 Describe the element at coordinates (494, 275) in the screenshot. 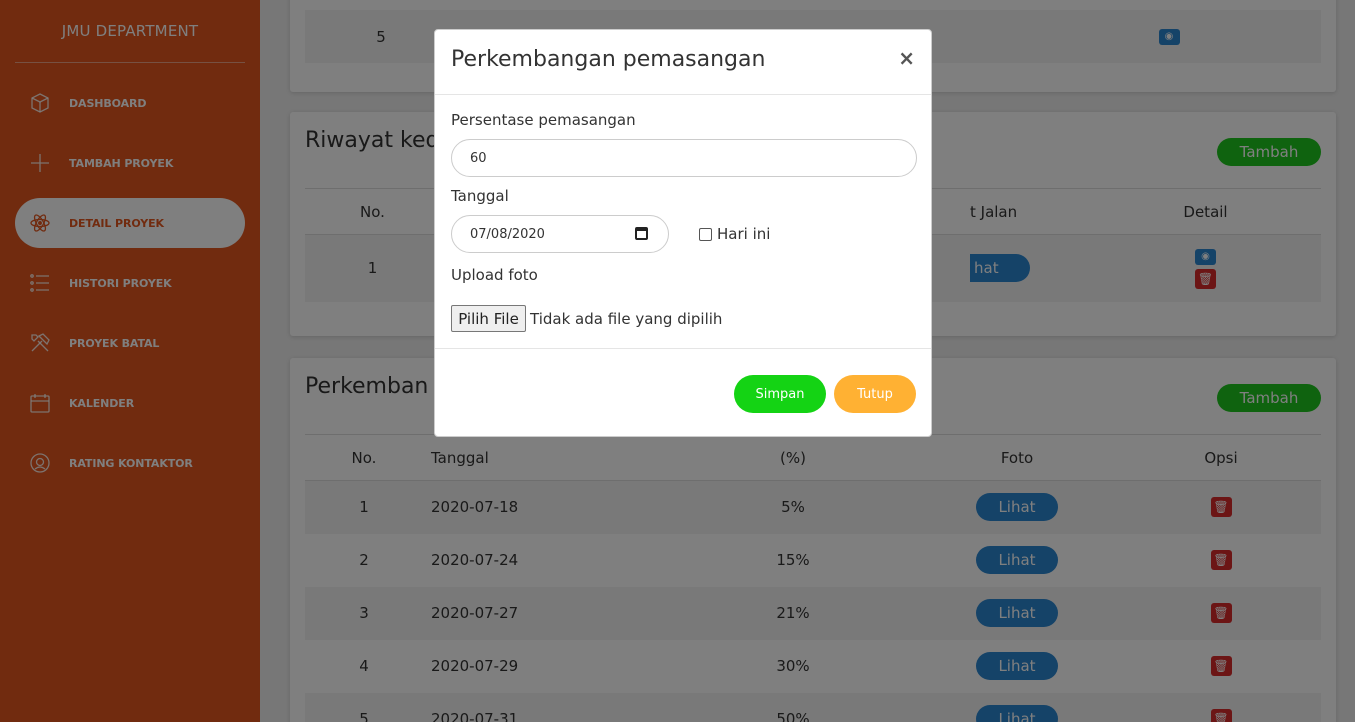

I see `upload-label: Upload foto` at that location.